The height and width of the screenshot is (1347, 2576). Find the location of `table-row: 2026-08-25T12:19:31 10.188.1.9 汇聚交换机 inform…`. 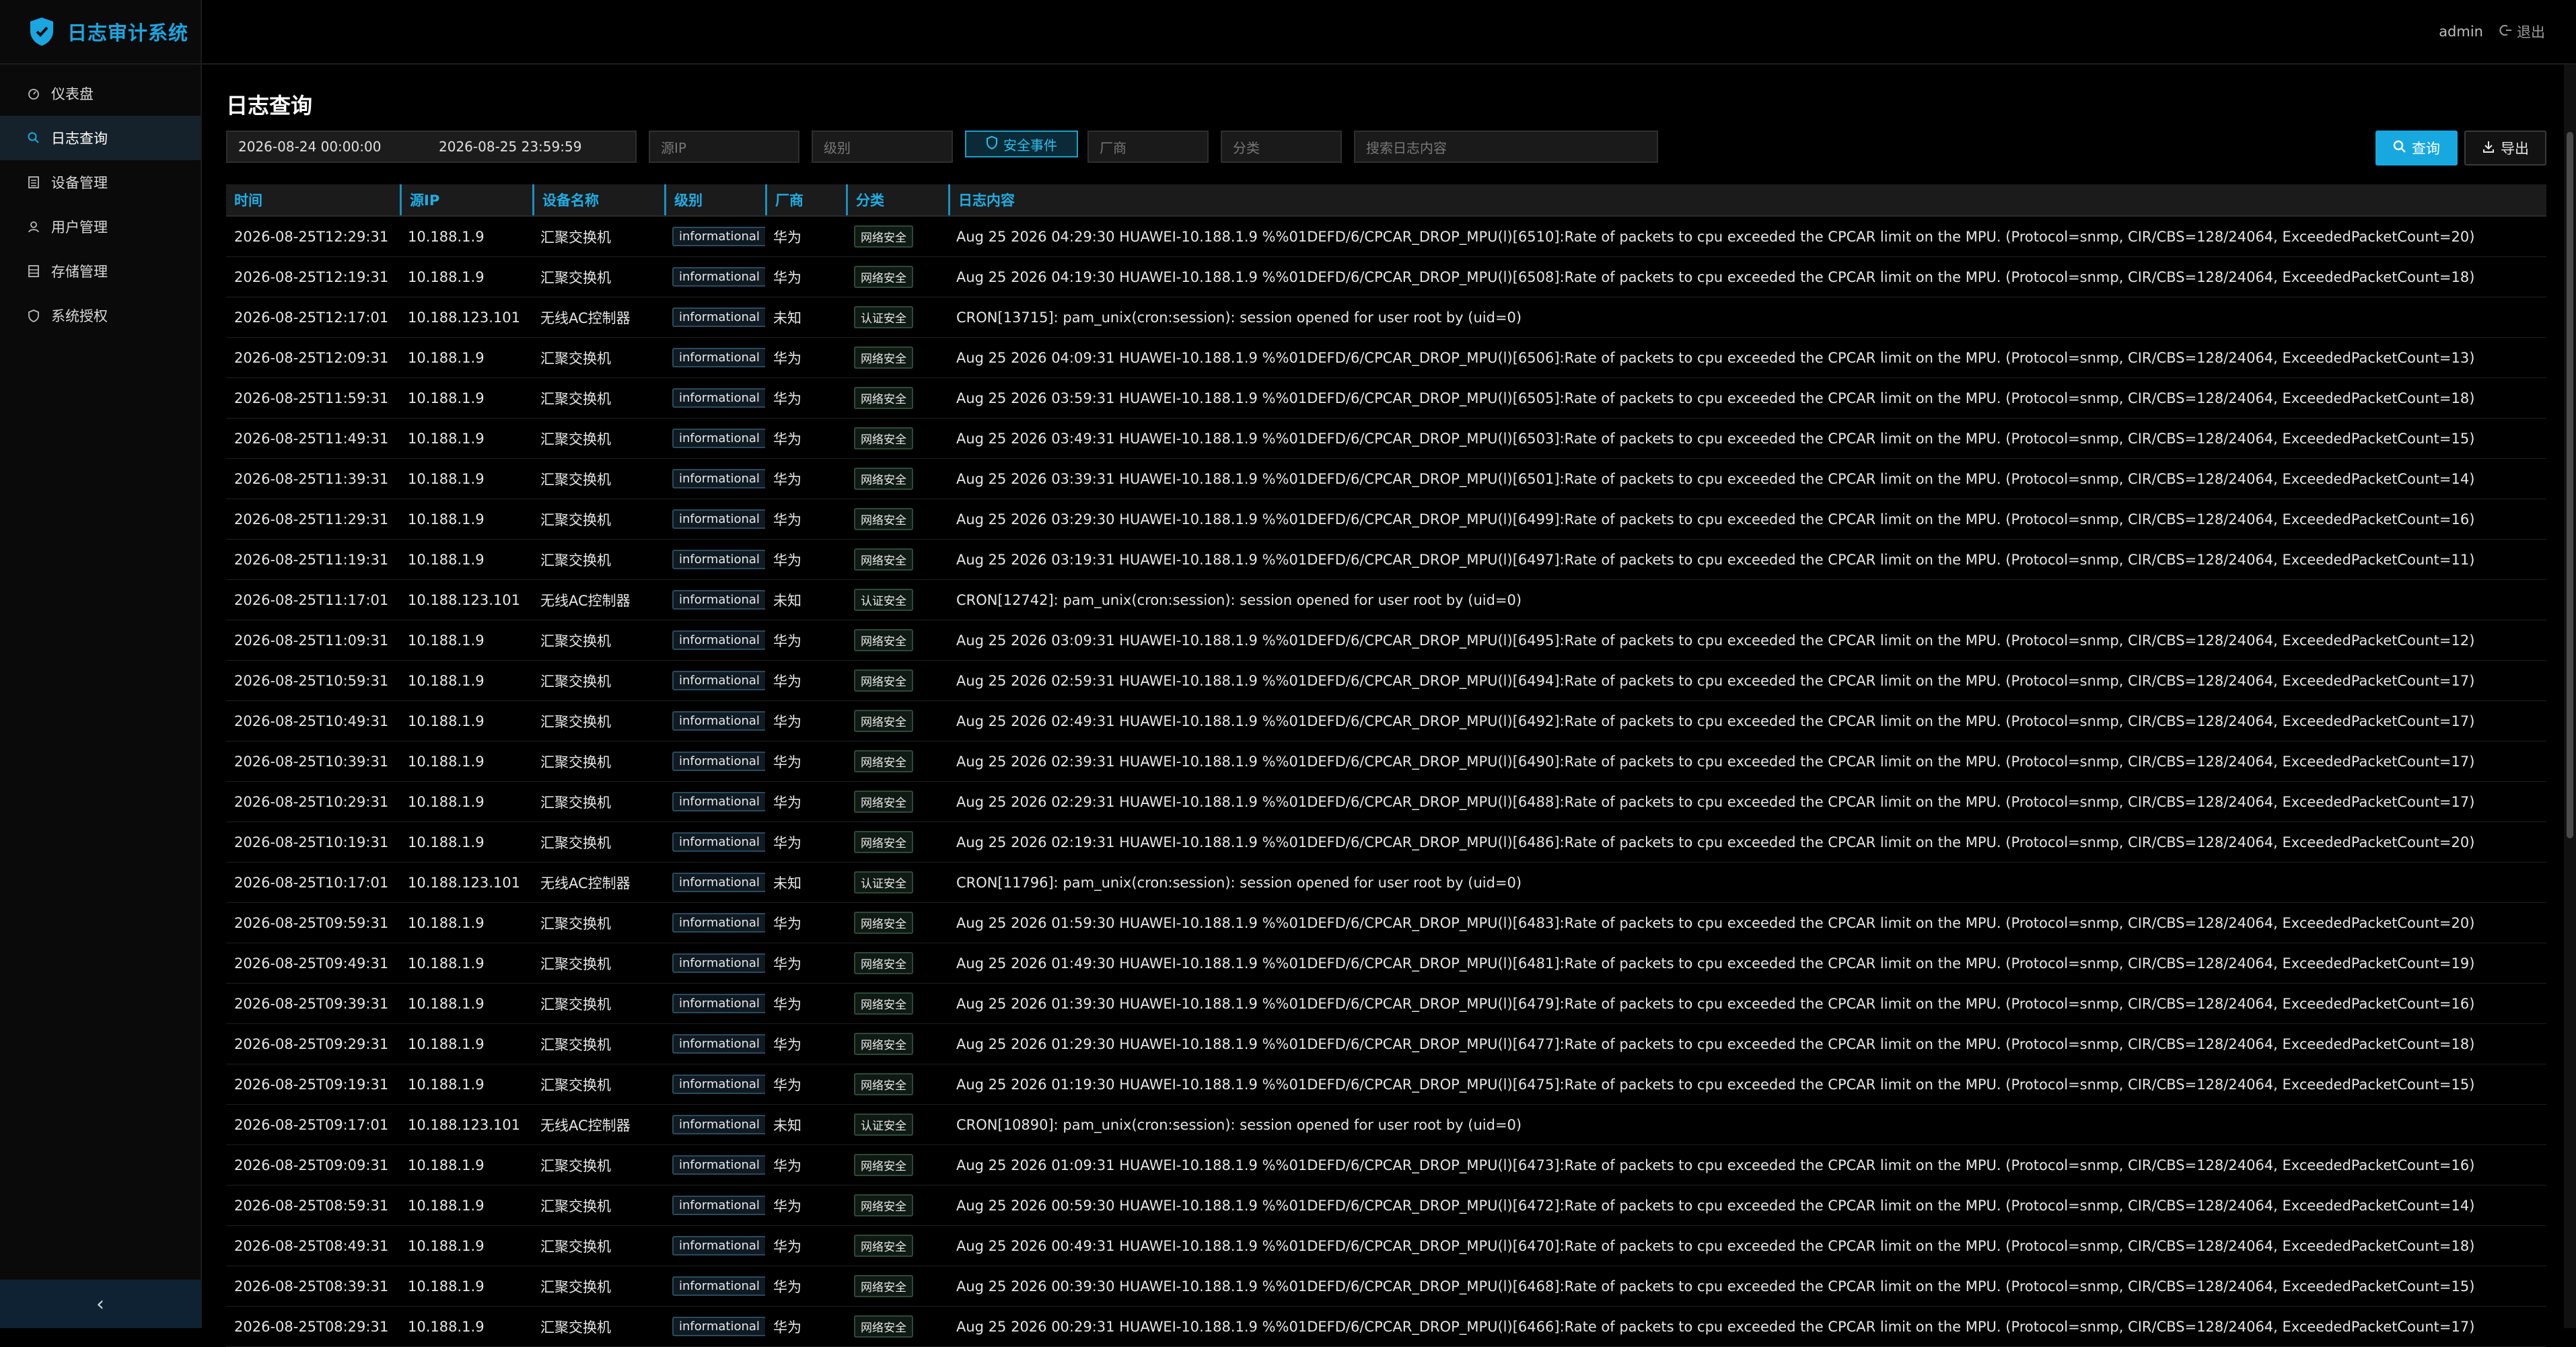

table-row: 2026-08-25T12:19:31 10.188.1.9 汇聚交换机 inform… is located at coordinates (1386, 277).